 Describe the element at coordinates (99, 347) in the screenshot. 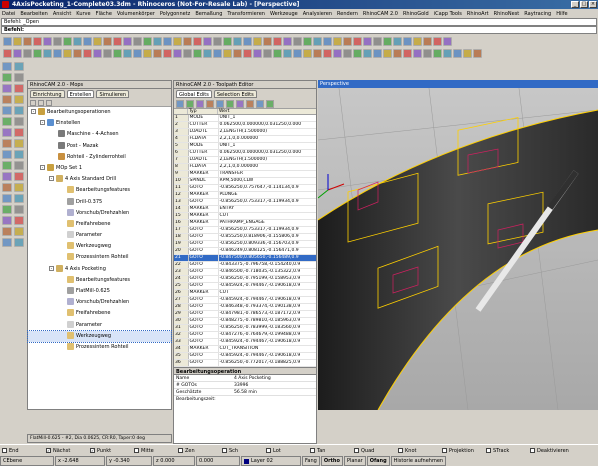

I see `tree-node: Prozessintern Rohteil` at that location.